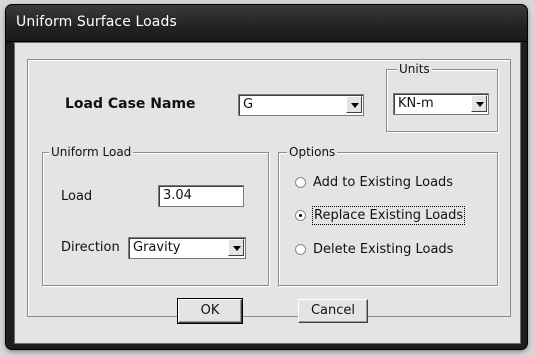  I want to click on direction-value: Gravity, so click(157, 247).